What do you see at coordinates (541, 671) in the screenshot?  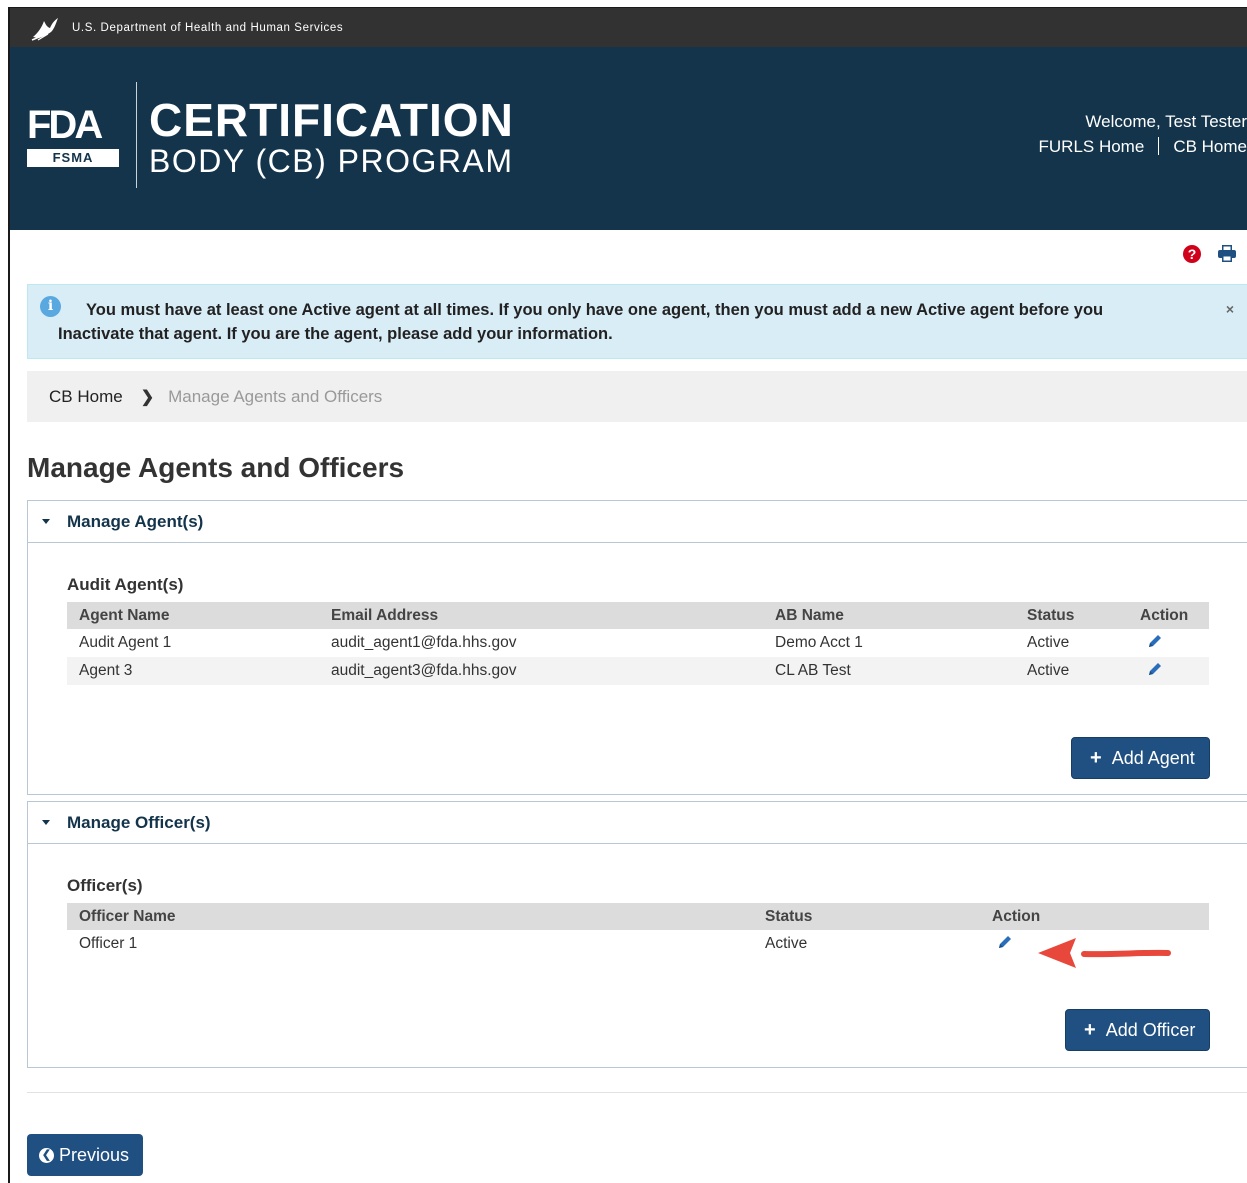 I see `agent-email: audit_agent3@fda.hhs.gov` at bounding box center [541, 671].